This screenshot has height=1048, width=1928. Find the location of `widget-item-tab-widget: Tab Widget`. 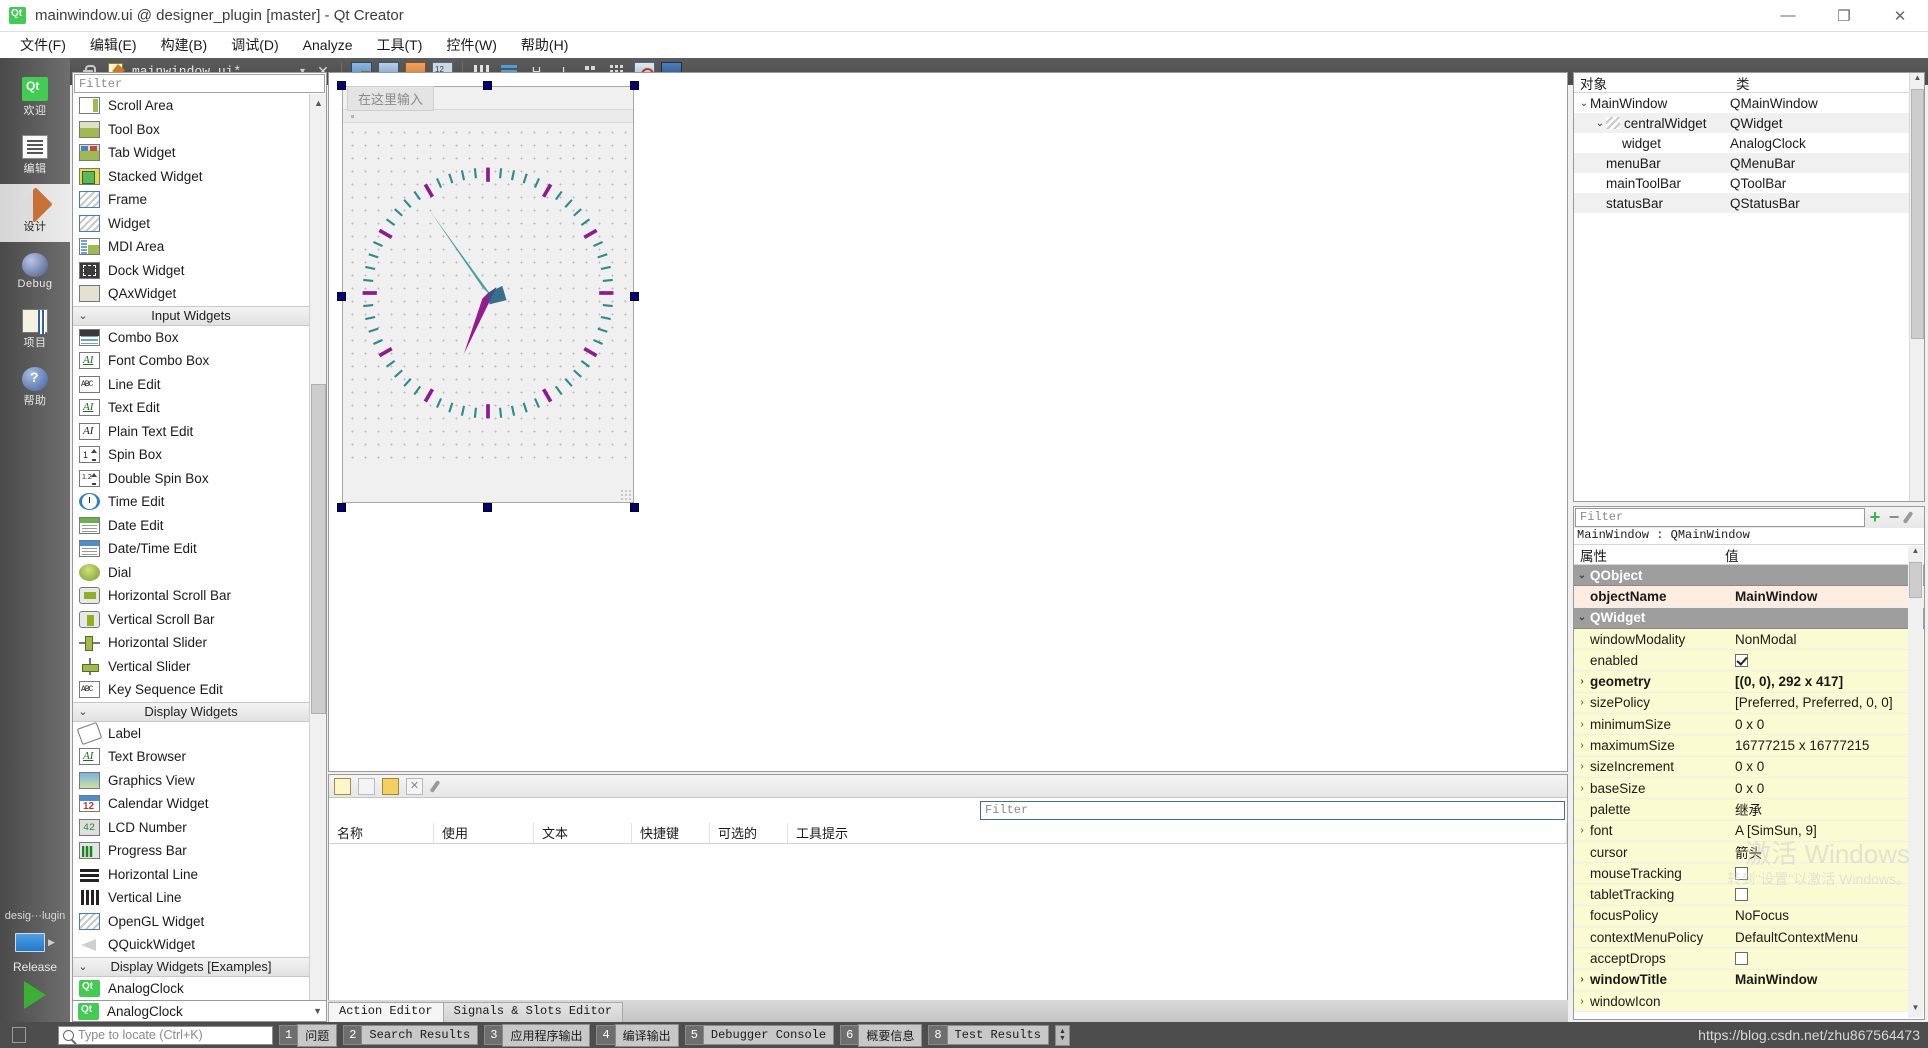

widget-item-tab-widget: Tab Widget is located at coordinates (191, 153).